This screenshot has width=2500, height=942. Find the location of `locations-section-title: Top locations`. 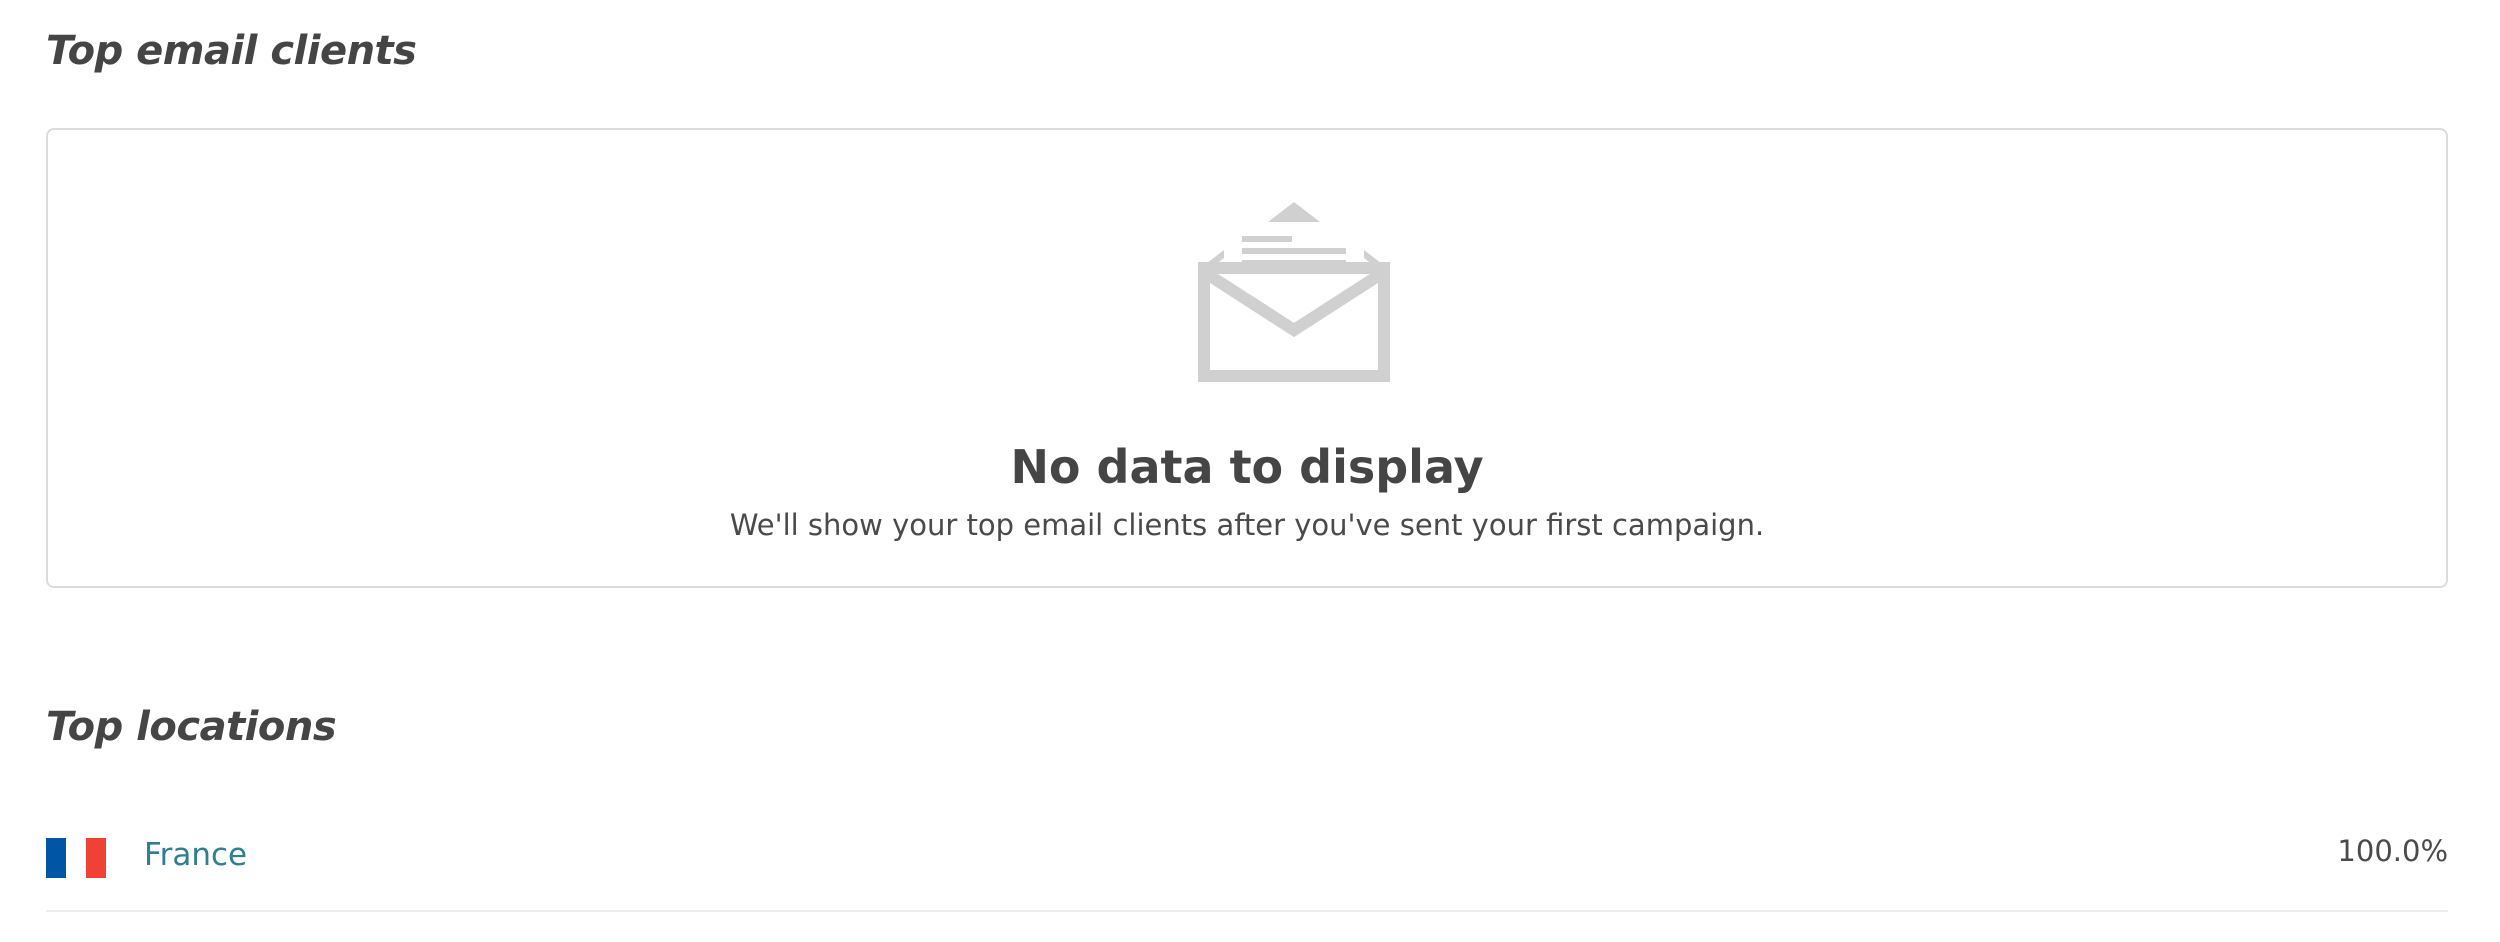

locations-section-title: Top locations is located at coordinates (191, 727).